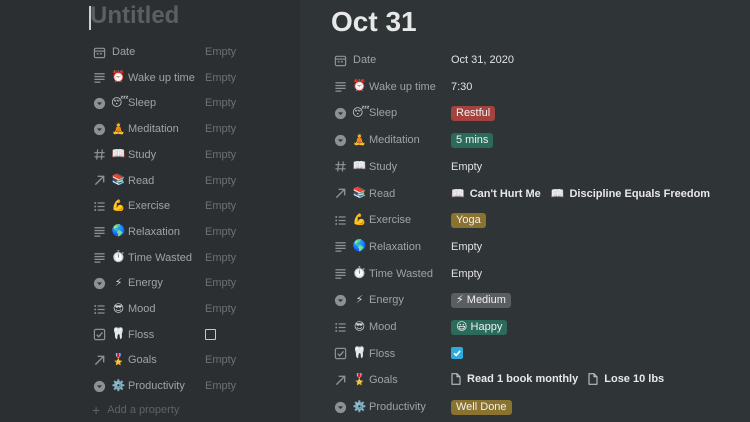 The image size is (750, 422). Describe the element at coordinates (99, 78) in the screenshot. I see `text-icon` at that location.